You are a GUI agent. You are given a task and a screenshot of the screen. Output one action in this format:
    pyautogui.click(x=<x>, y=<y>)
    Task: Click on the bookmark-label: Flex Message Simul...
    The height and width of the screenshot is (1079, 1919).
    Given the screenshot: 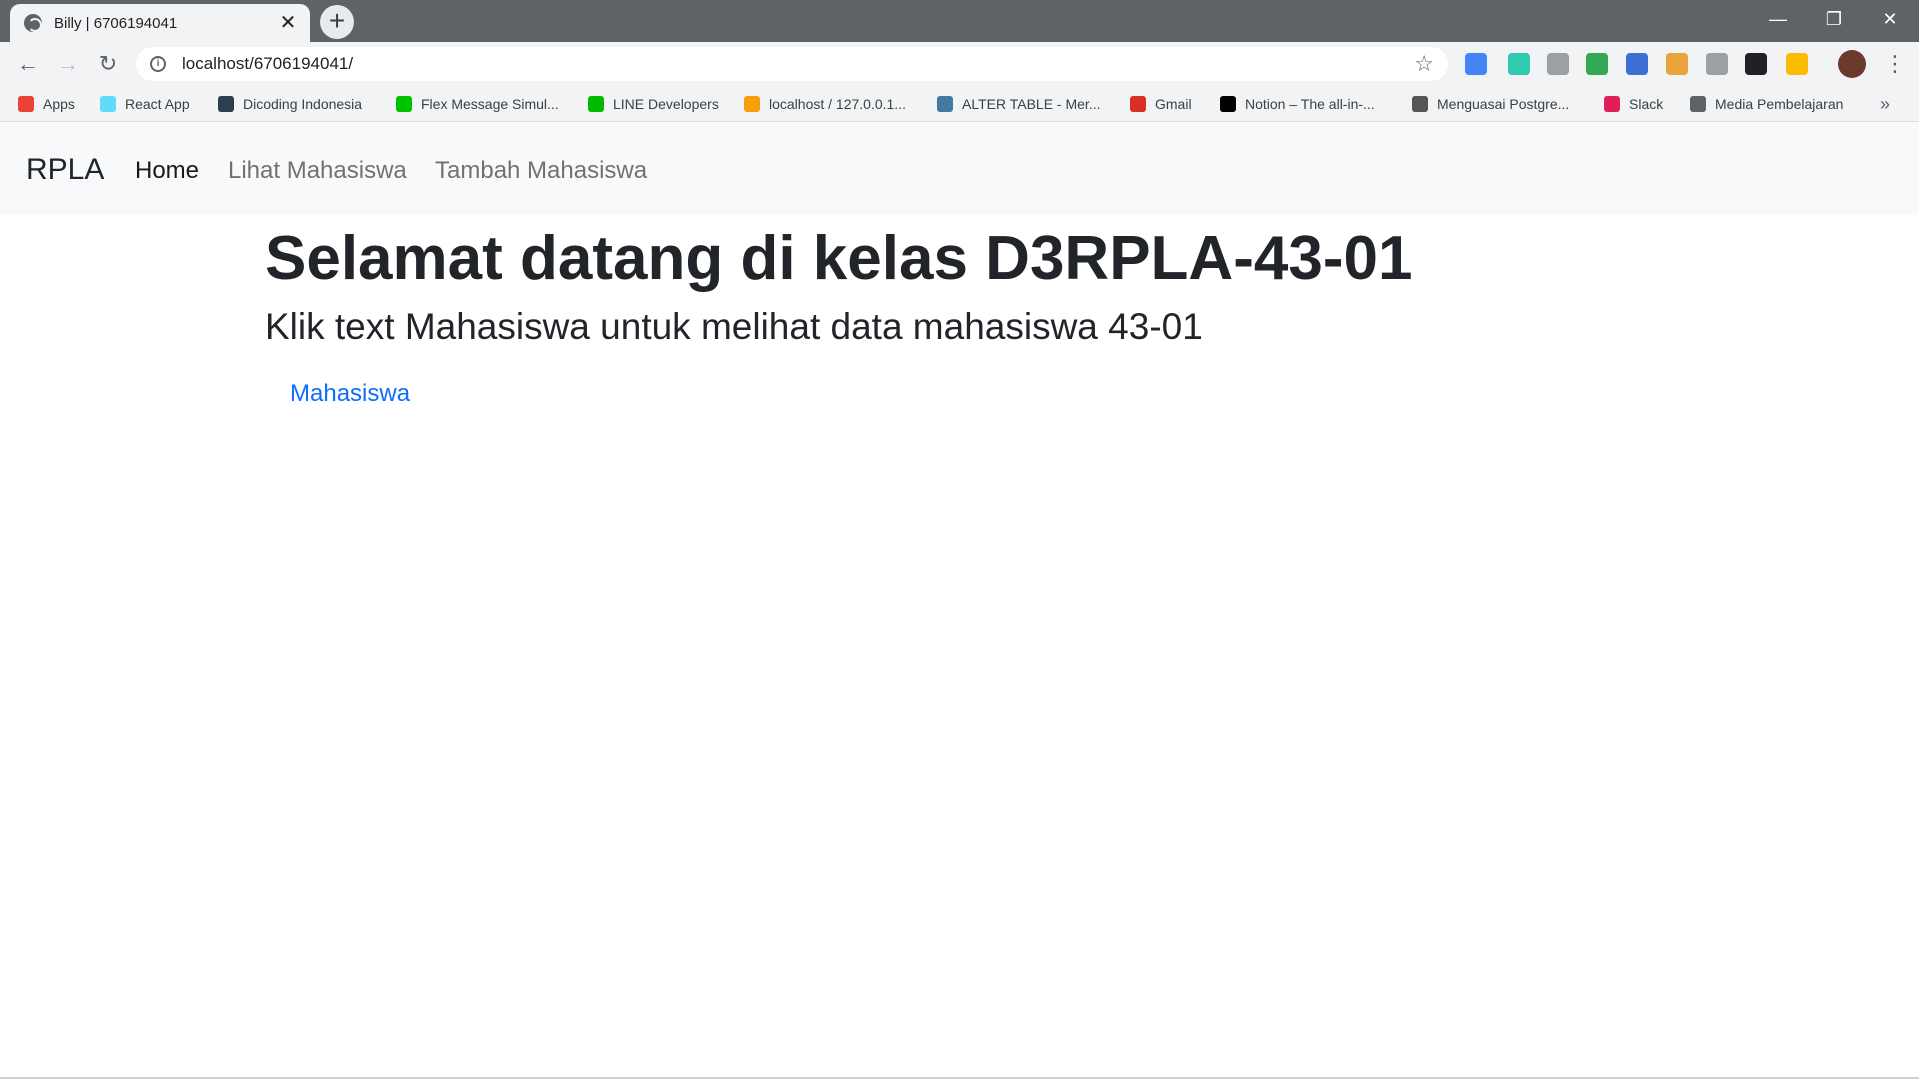 What is the action you would take?
    pyautogui.click(x=490, y=104)
    